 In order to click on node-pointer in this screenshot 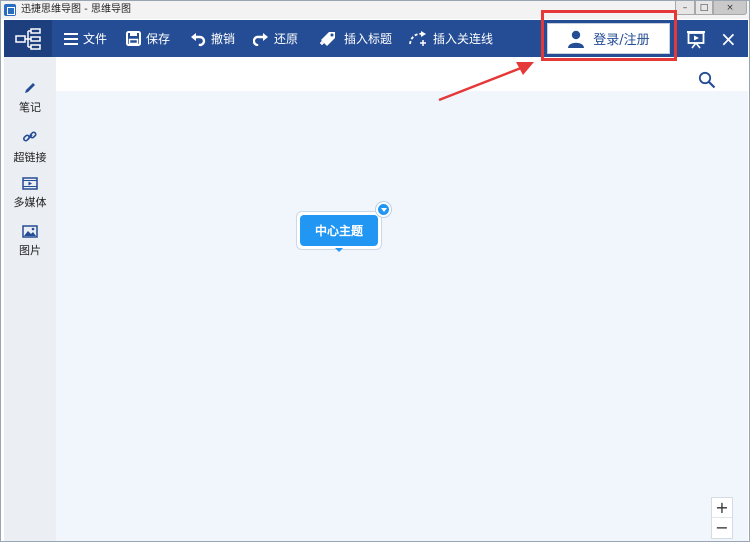, I will do `click(339, 250)`.